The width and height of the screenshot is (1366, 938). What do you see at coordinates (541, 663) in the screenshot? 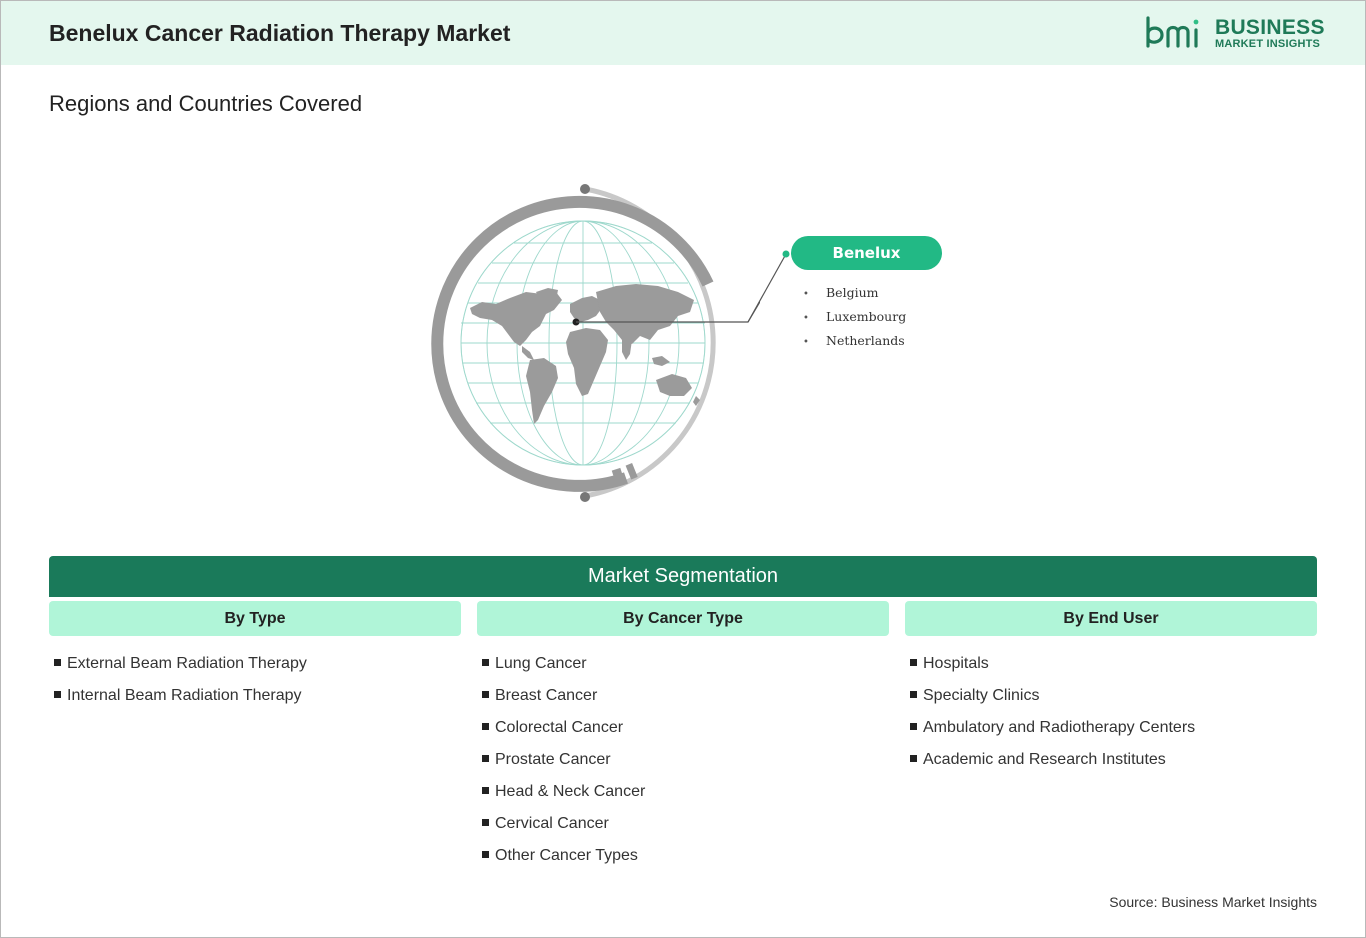
I see `list-item-label: Lung Cancer` at bounding box center [541, 663].